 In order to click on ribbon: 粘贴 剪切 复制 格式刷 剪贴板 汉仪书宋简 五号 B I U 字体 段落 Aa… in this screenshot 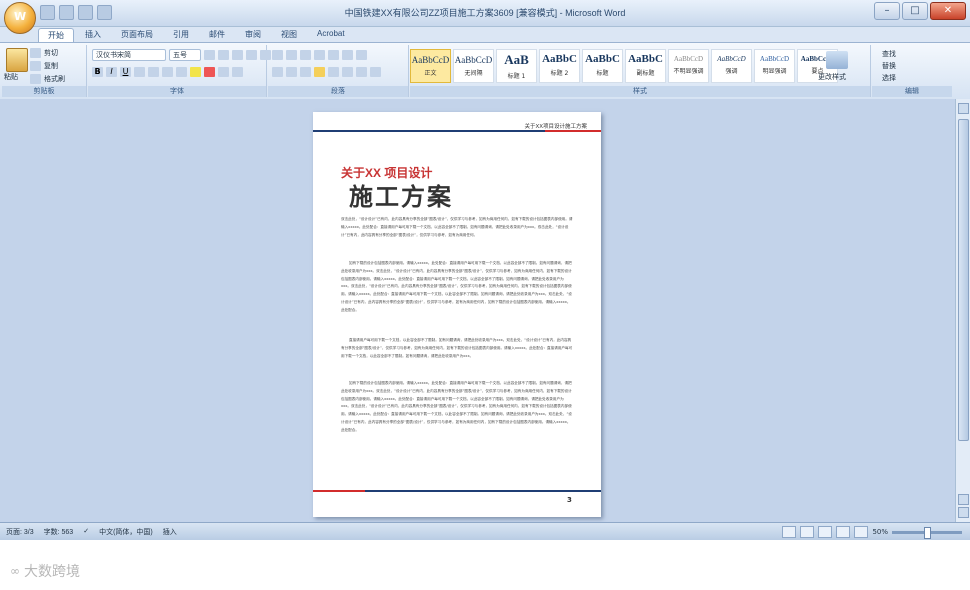, I will do `click(485, 71)`.